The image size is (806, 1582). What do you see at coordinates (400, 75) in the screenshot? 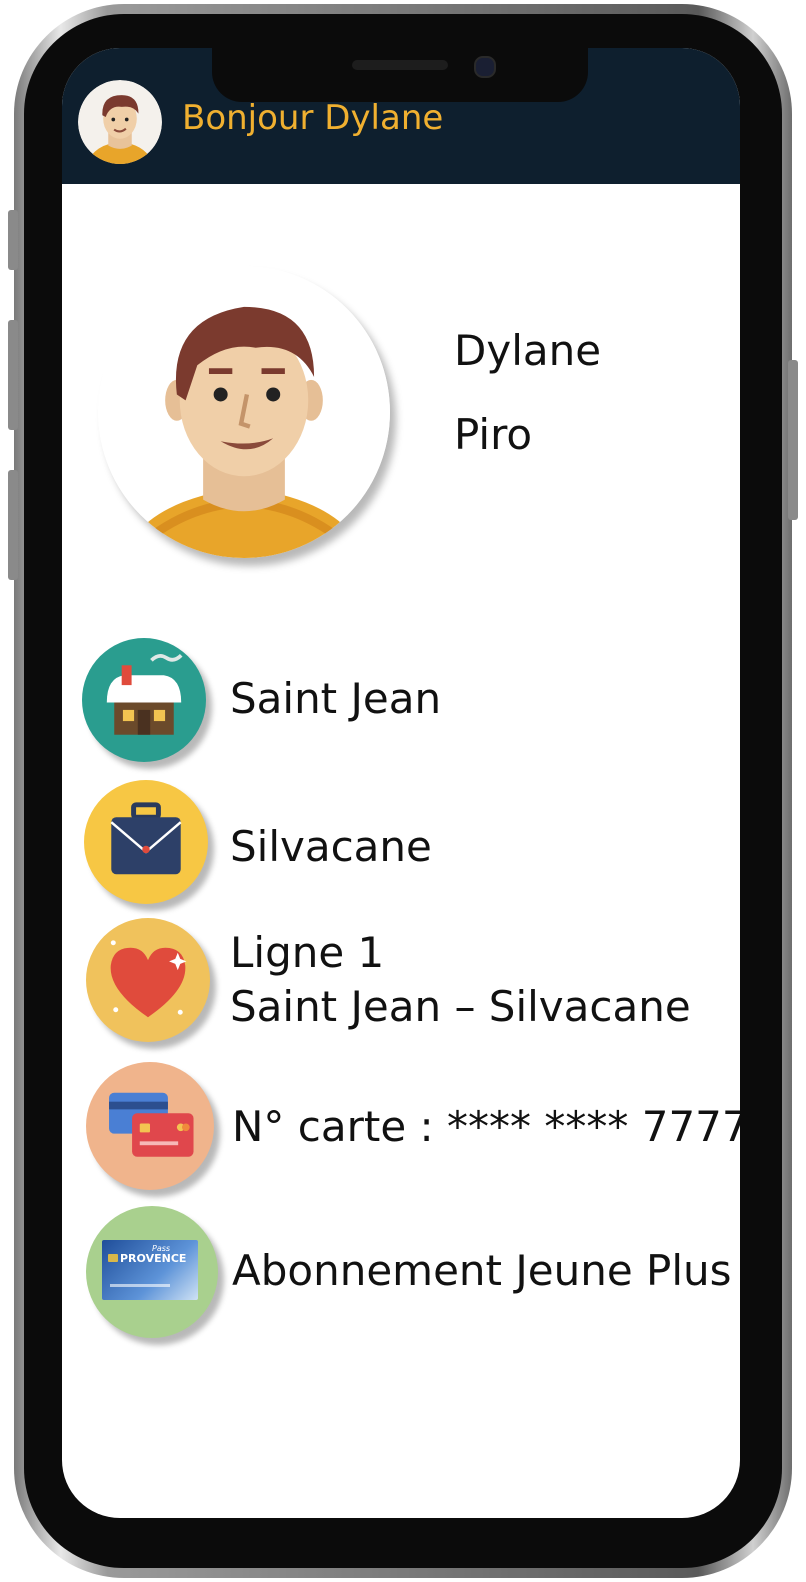
I see `notch` at bounding box center [400, 75].